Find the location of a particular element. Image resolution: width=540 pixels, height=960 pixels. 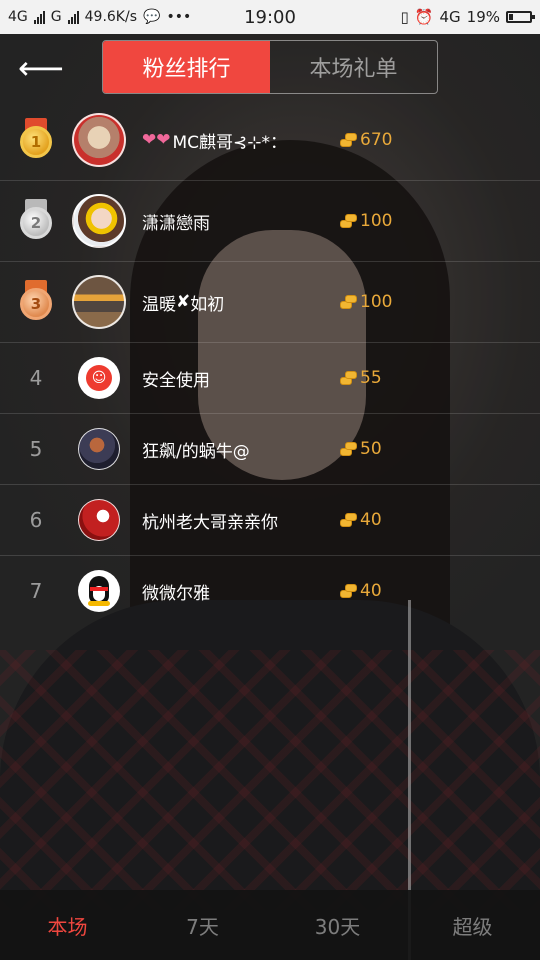

heart-icon: ❤❤ is located at coordinates (156, 140).